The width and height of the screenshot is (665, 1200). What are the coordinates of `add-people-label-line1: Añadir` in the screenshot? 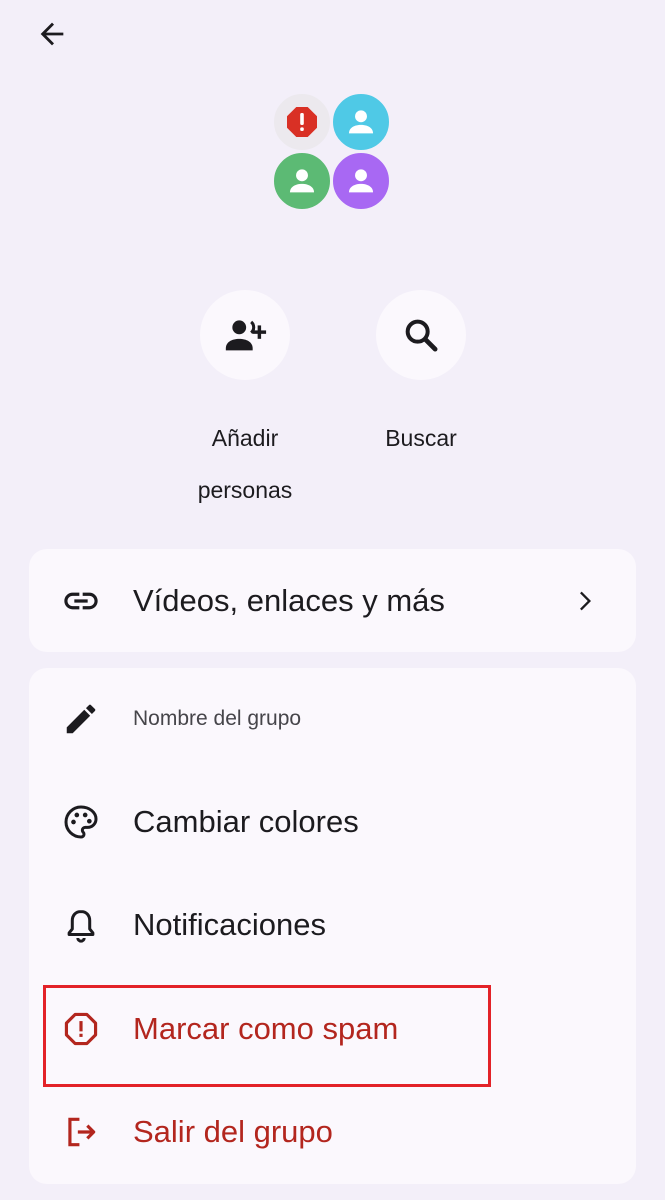 It's located at (245, 438).